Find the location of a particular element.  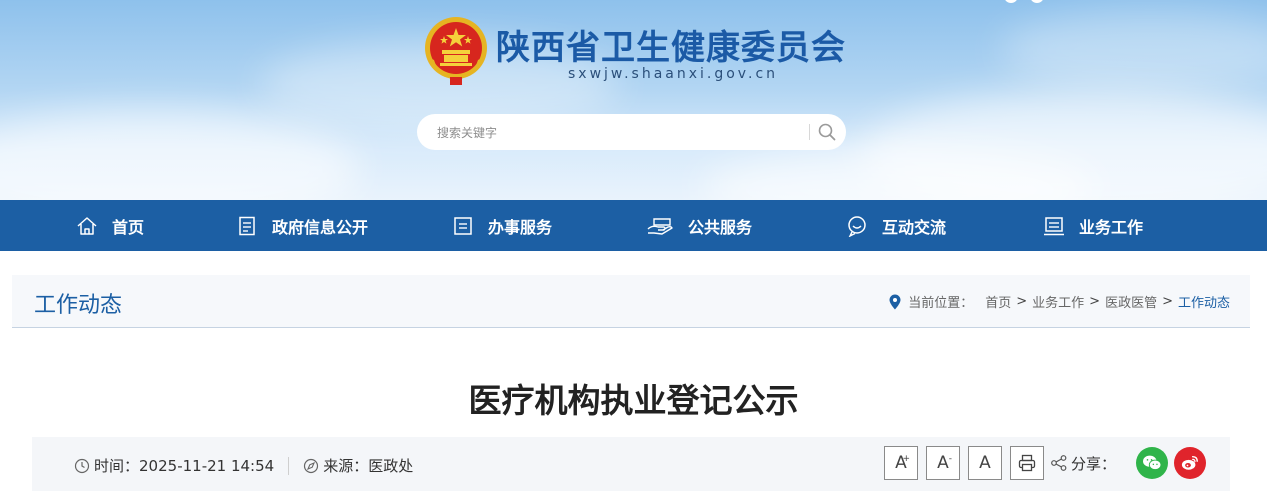

nav-item-label: 互动交流 is located at coordinates (914, 227).